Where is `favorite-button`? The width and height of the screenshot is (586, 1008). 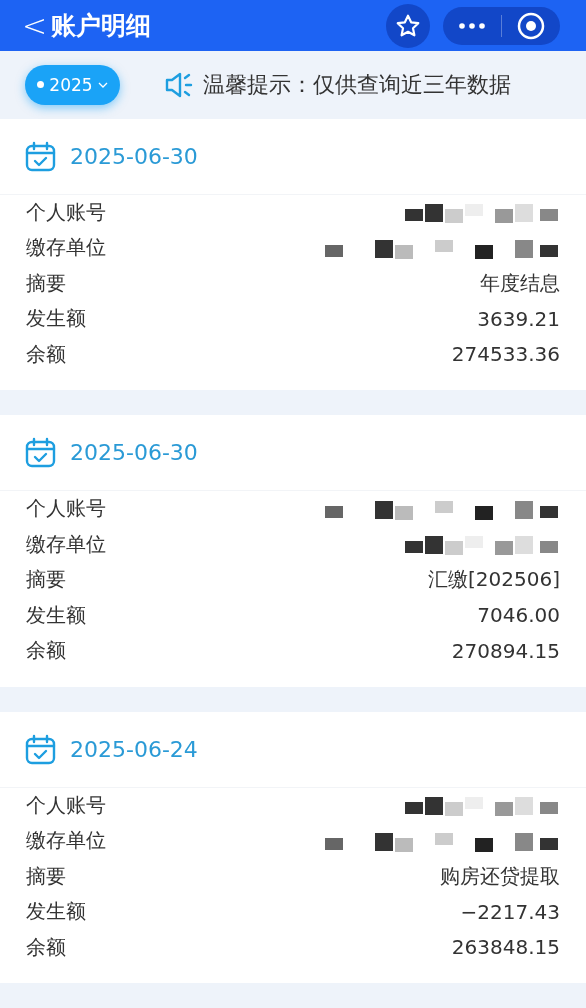 favorite-button is located at coordinates (408, 25).